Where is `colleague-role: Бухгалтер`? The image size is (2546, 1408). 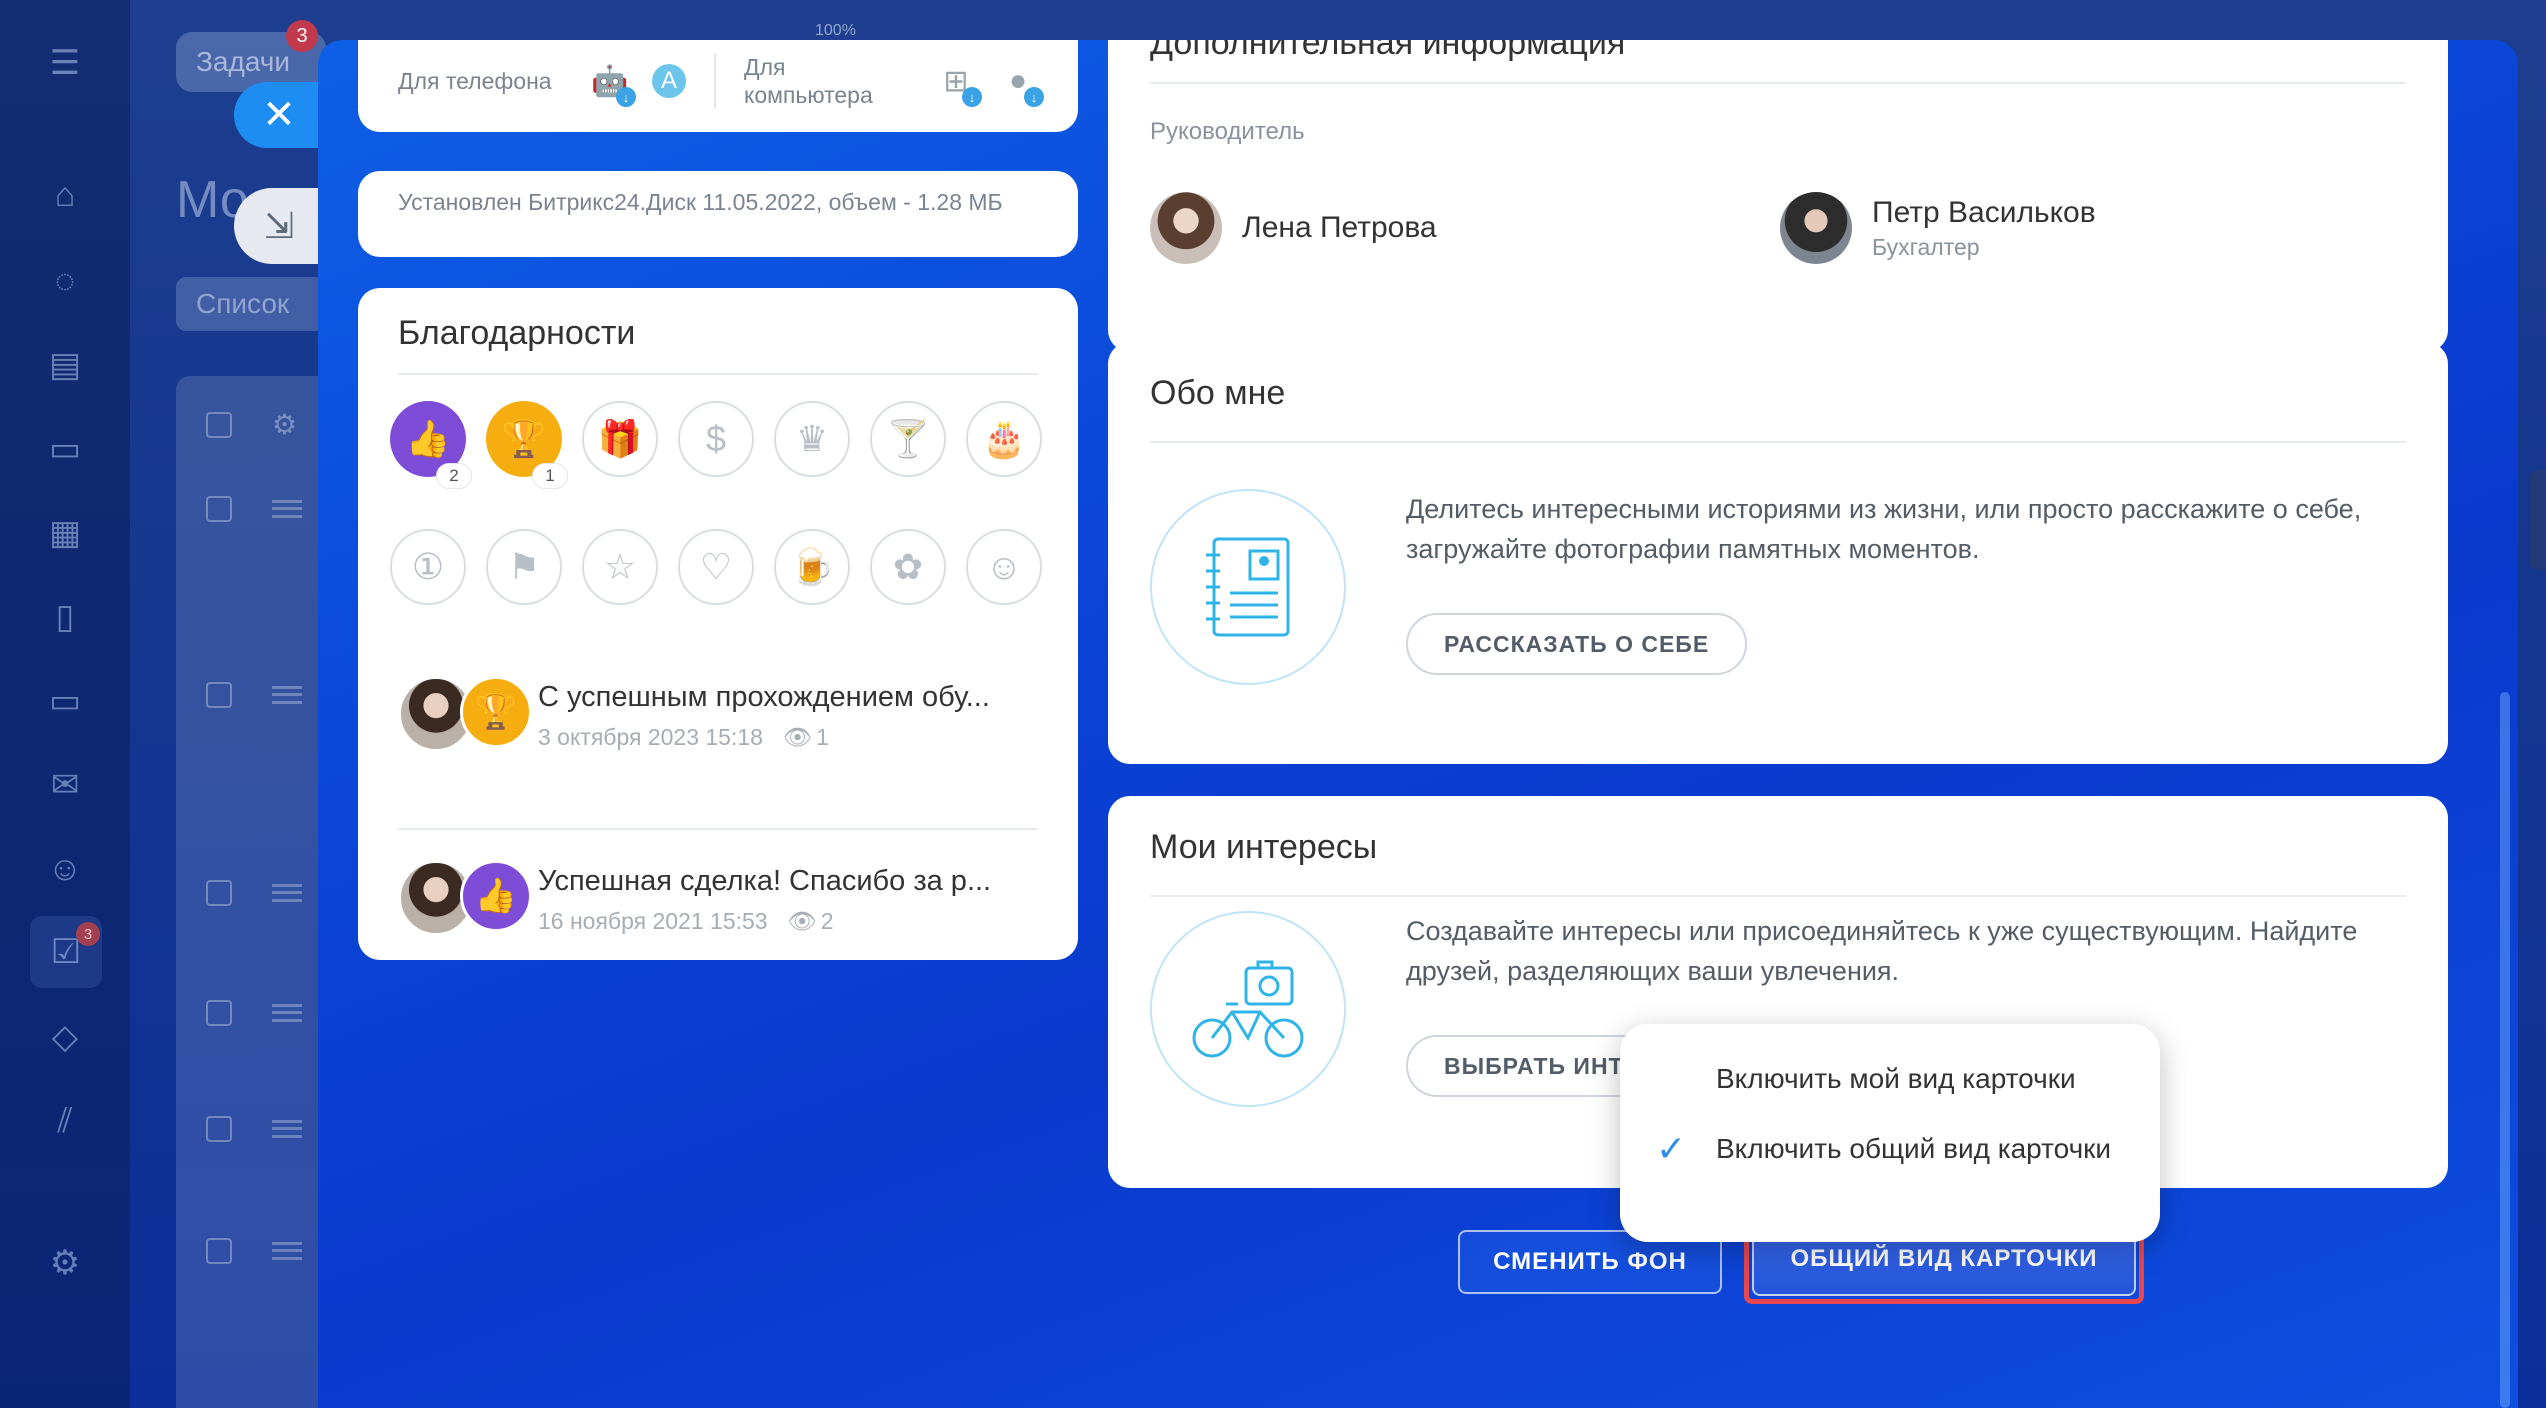
colleague-role: Бухгалтер is located at coordinates (1926, 246).